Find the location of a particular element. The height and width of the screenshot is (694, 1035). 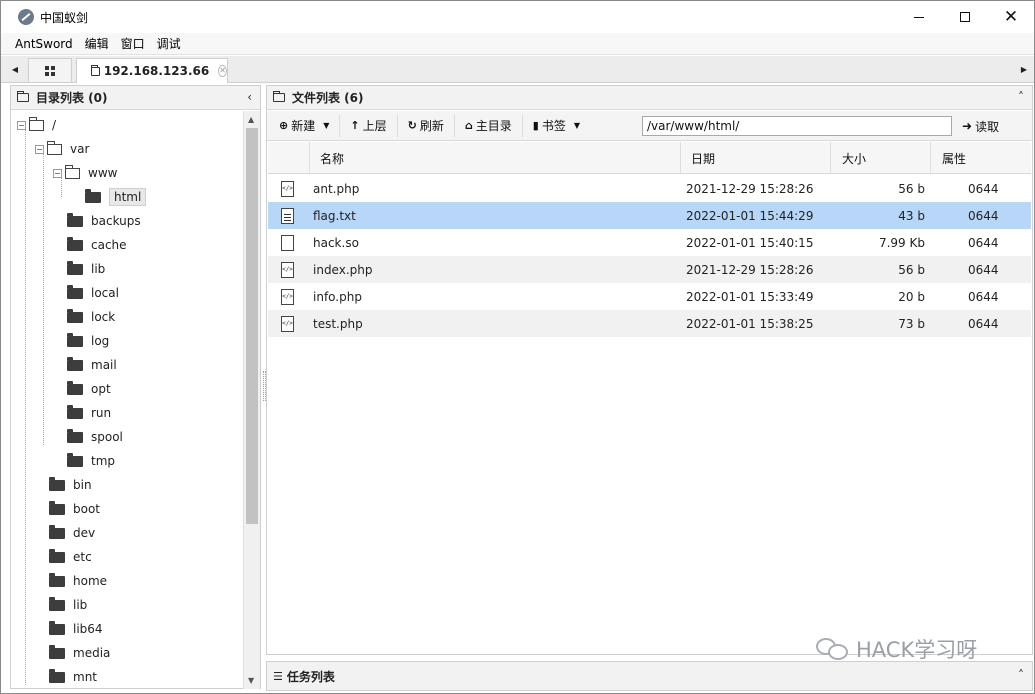

window-title: 中国蚁剑 is located at coordinates (64, 17).